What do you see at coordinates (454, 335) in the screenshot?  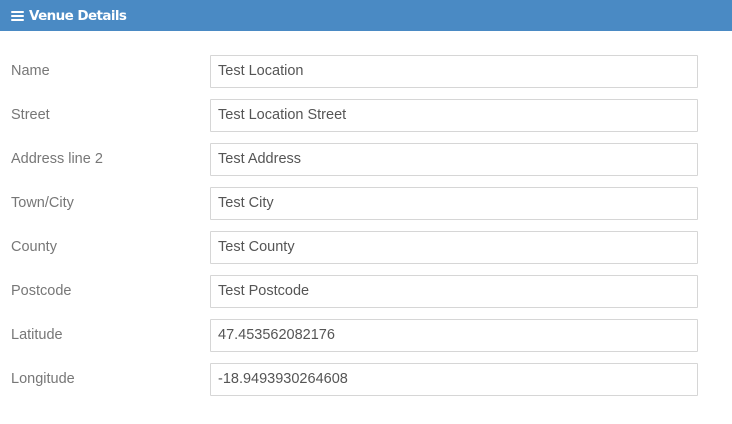 I see `latitude-input` at bounding box center [454, 335].